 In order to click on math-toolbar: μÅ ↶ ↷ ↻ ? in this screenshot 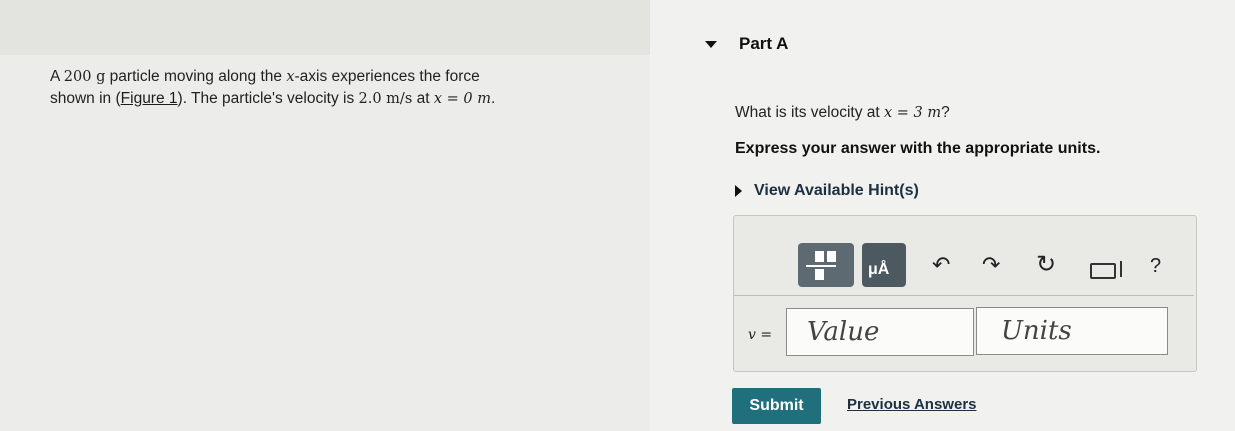, I will do `click(988, 266)`.